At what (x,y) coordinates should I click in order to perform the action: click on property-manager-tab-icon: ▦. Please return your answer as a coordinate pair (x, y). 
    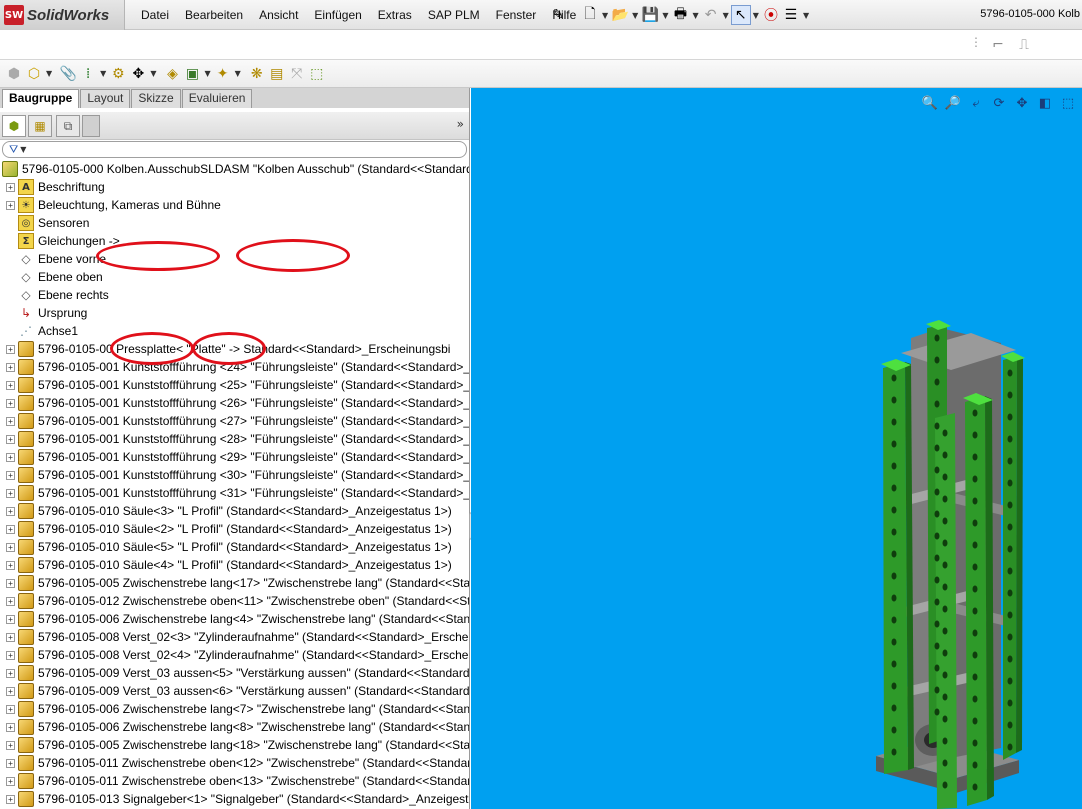
    Looking at the image, I should click on (40, 126).